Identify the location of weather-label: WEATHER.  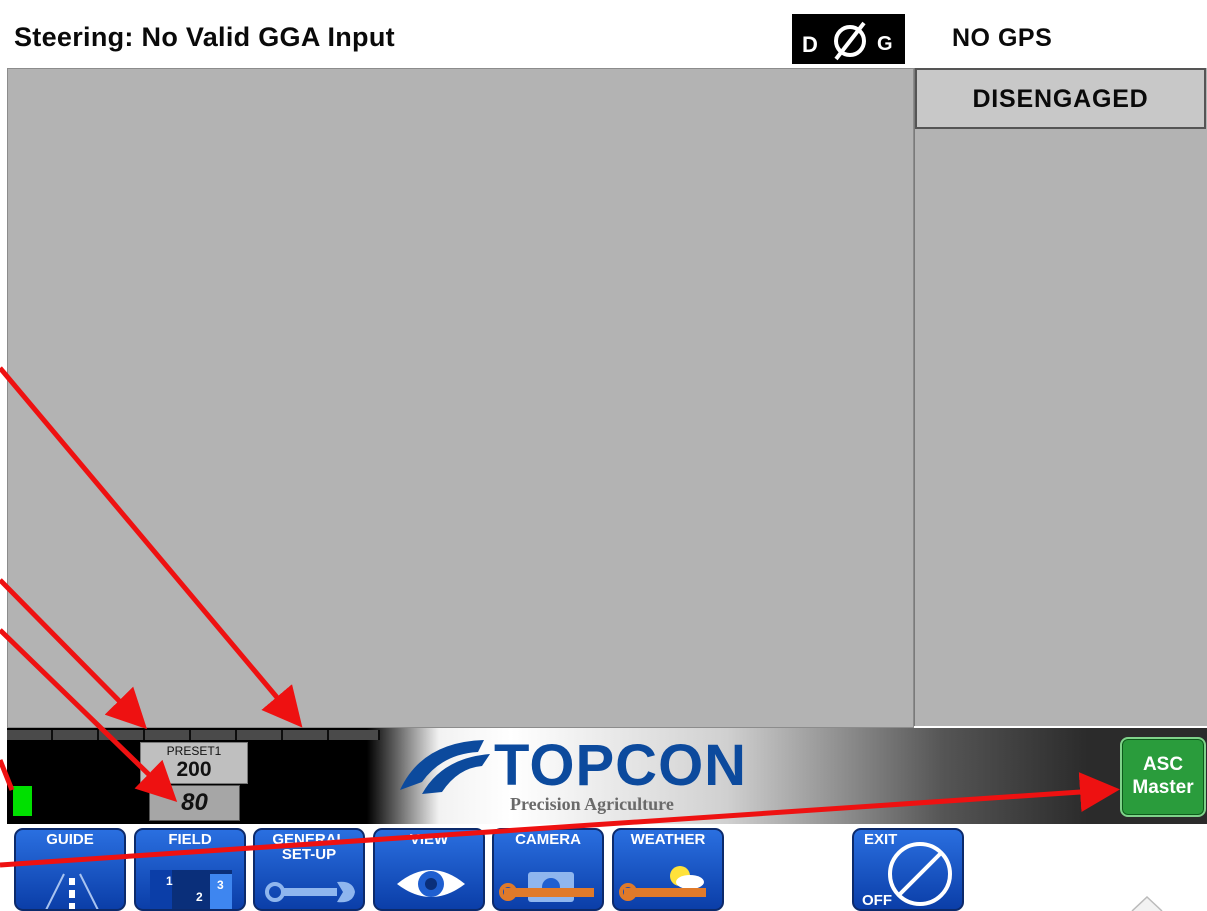
(668, 839).